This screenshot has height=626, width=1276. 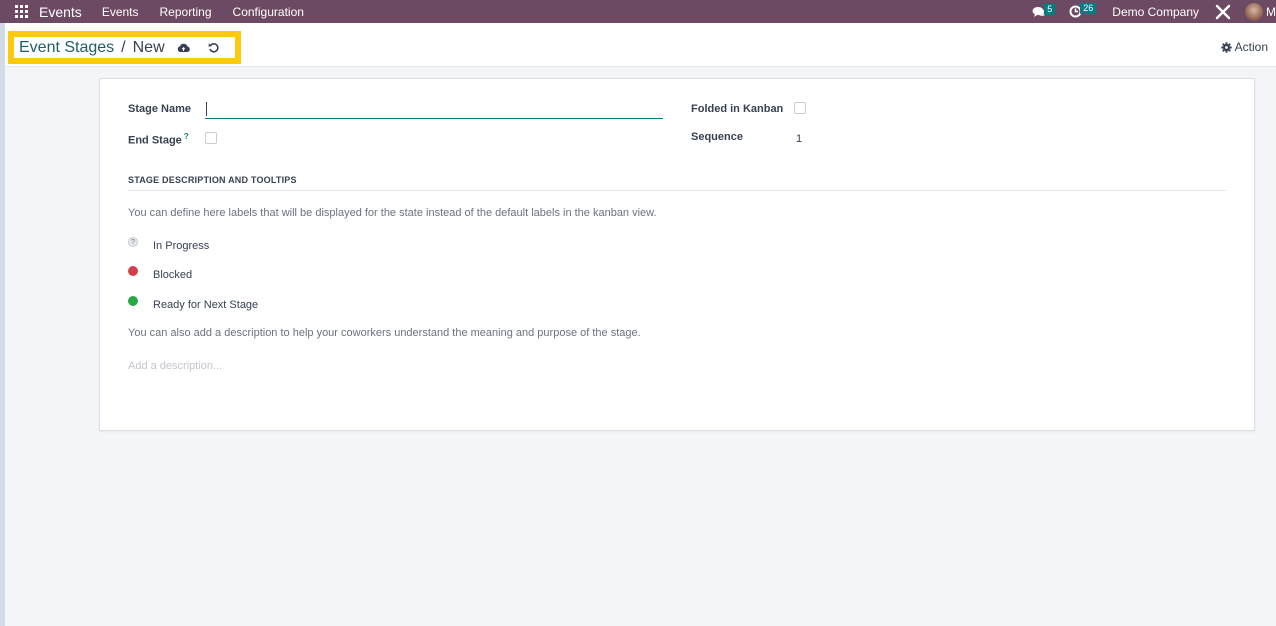 I want to click on discard-button, so click(x=213, y=47).